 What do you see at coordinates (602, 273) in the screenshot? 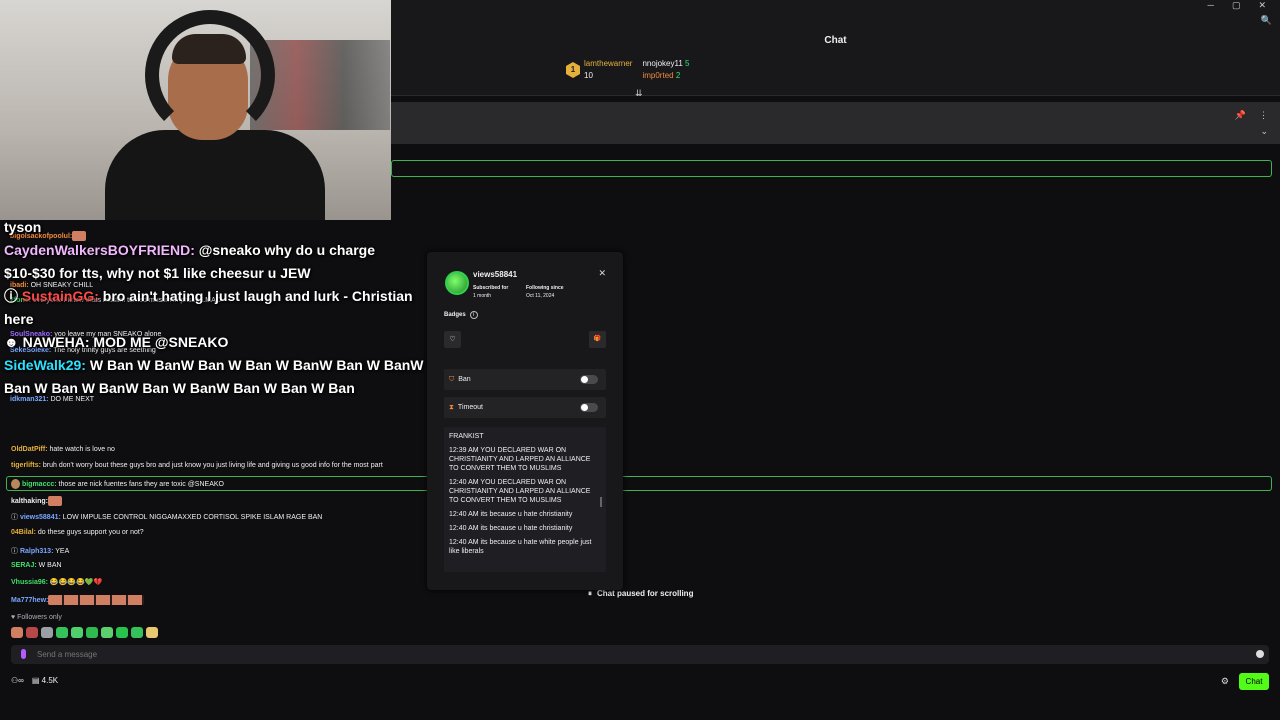
I see `close-icon: ✕` at bounding box center [602, 273].